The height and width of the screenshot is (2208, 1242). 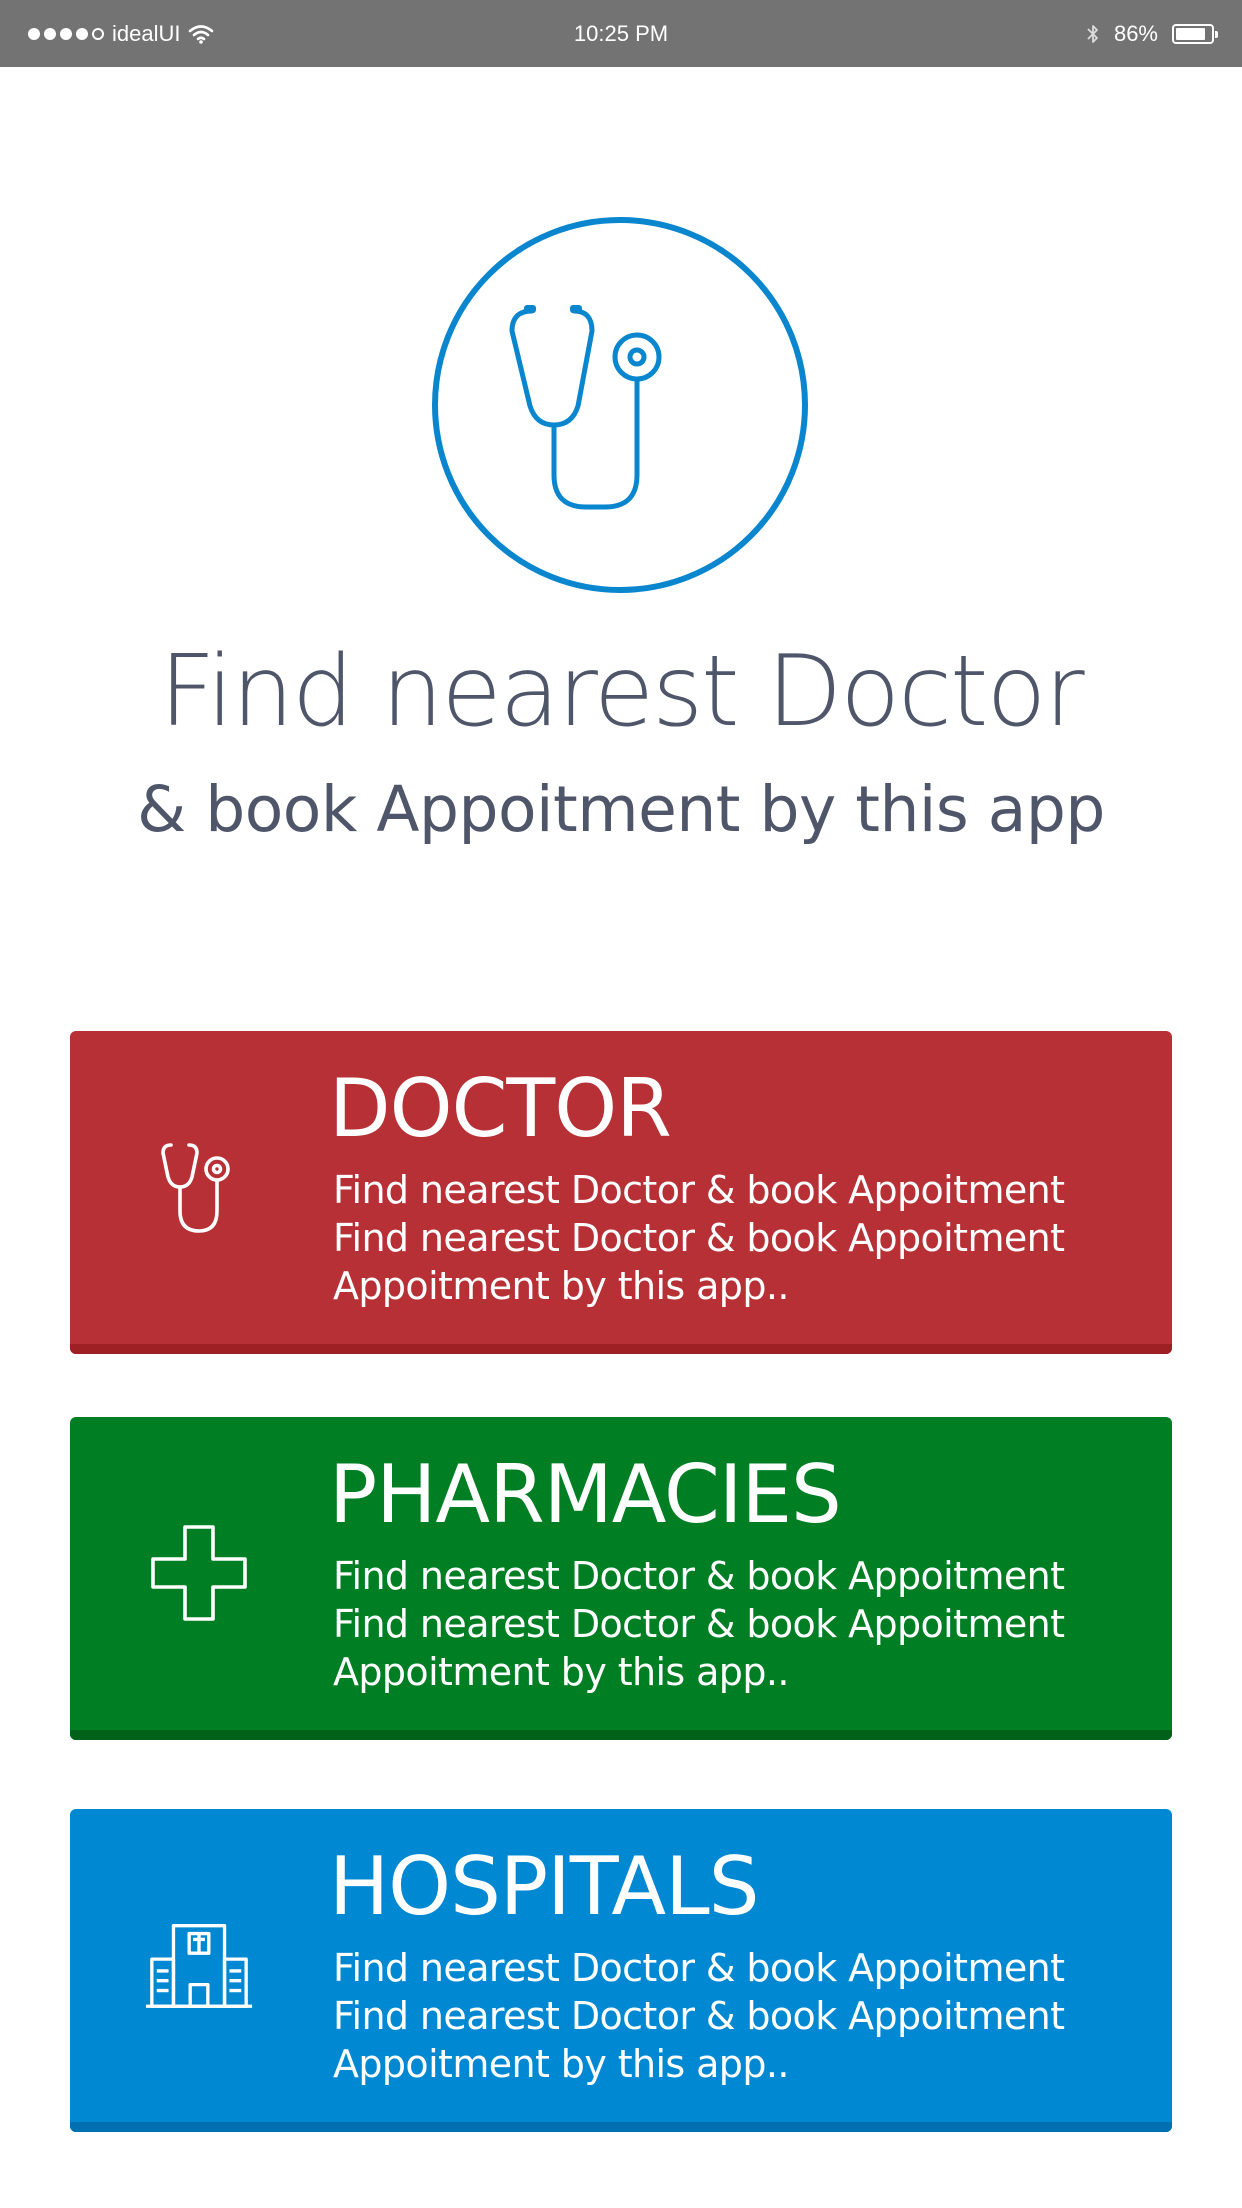 I want to click on status-time: 10:25 PM, so click(x=621, y=33).